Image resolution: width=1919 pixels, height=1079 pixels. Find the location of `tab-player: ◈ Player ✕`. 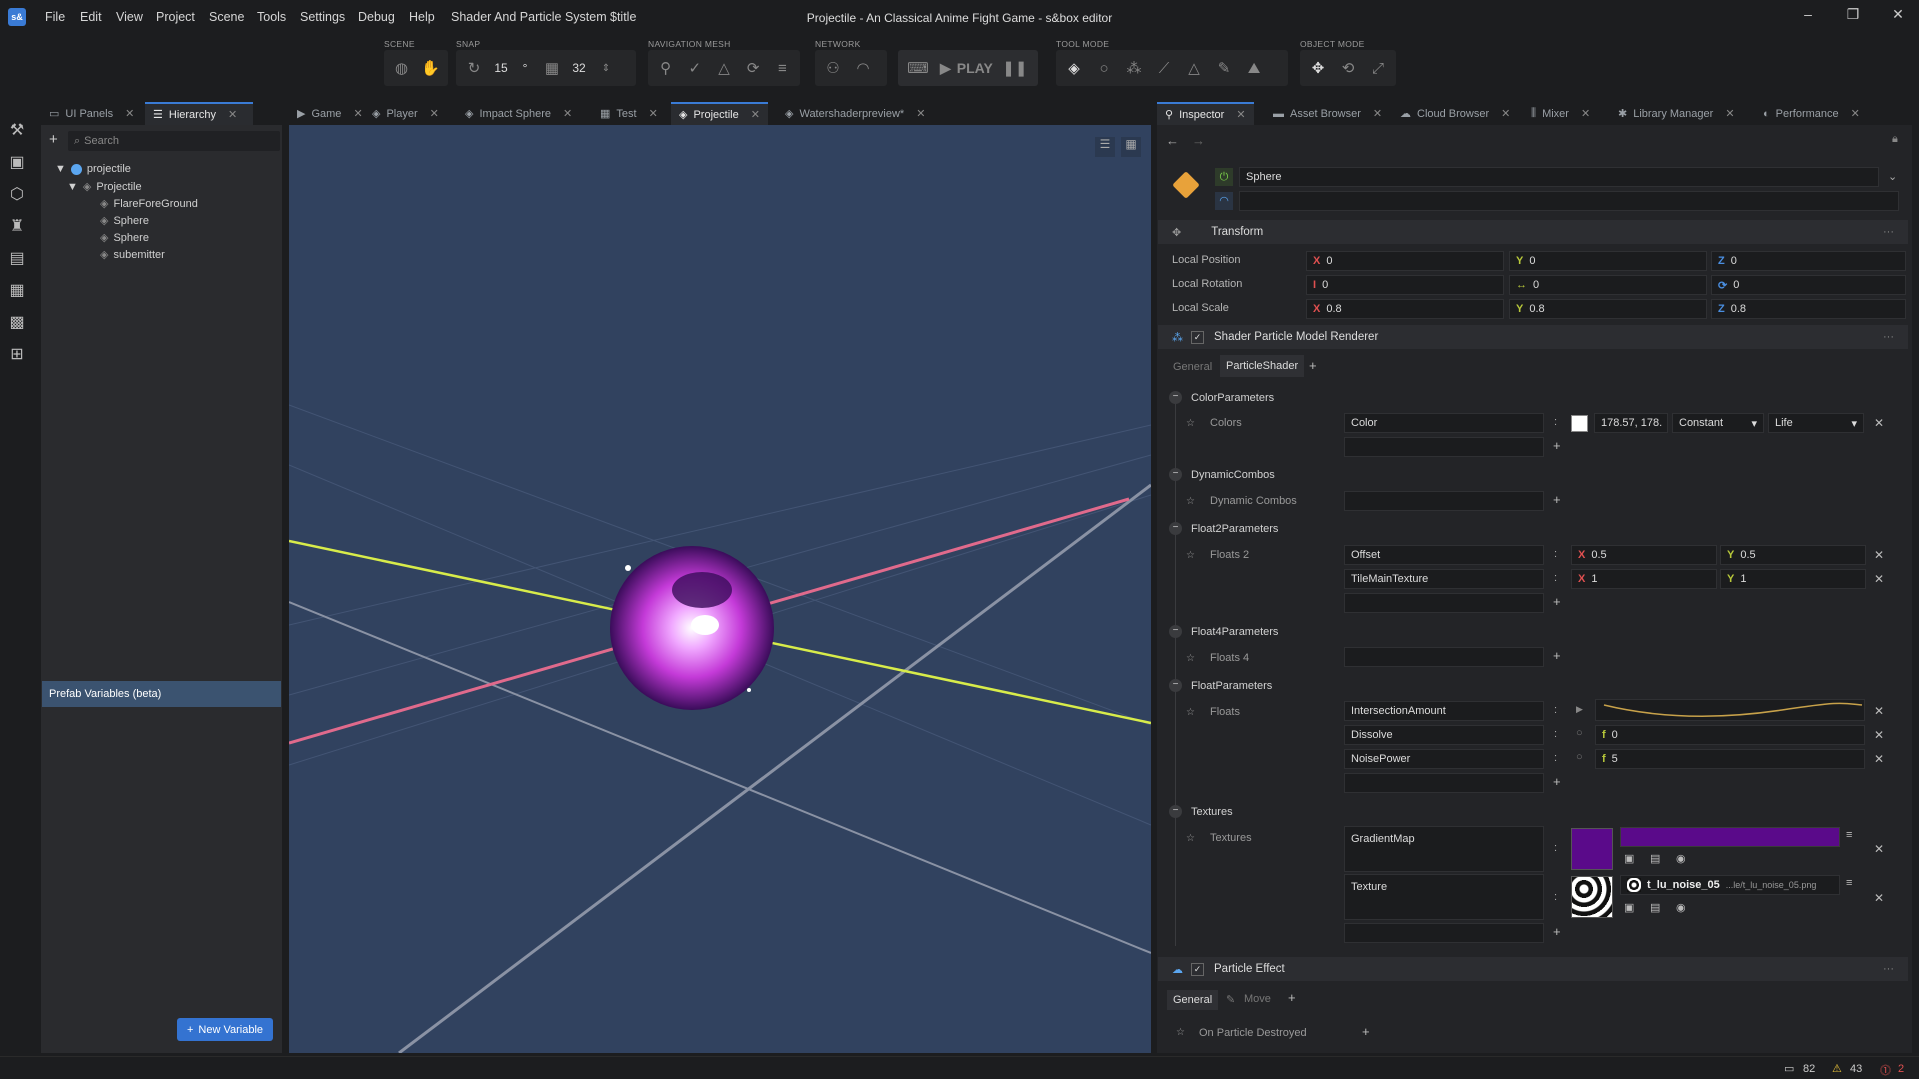

tab-player: ◈ Player ✕ is located at coordinates (405, 113).